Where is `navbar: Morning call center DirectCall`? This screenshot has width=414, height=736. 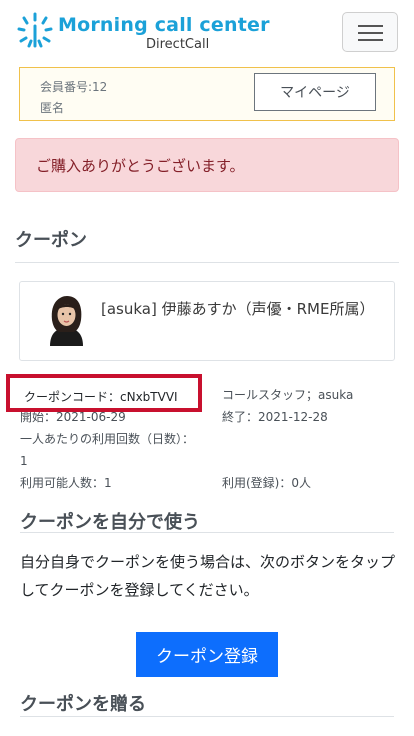 navbar: Morning call center DirectCall is located at coordinates (207, 32).